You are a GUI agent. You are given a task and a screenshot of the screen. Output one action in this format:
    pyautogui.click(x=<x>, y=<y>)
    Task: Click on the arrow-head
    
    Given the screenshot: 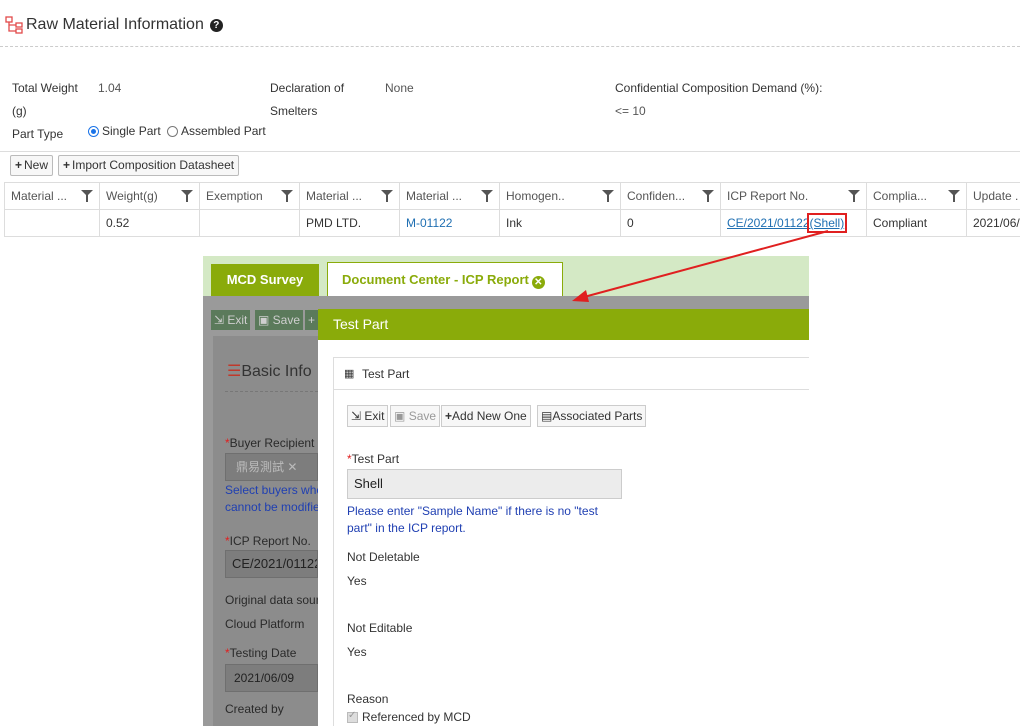 What is the action you would take?
    pyautogui.click(x=580, y=296)
    